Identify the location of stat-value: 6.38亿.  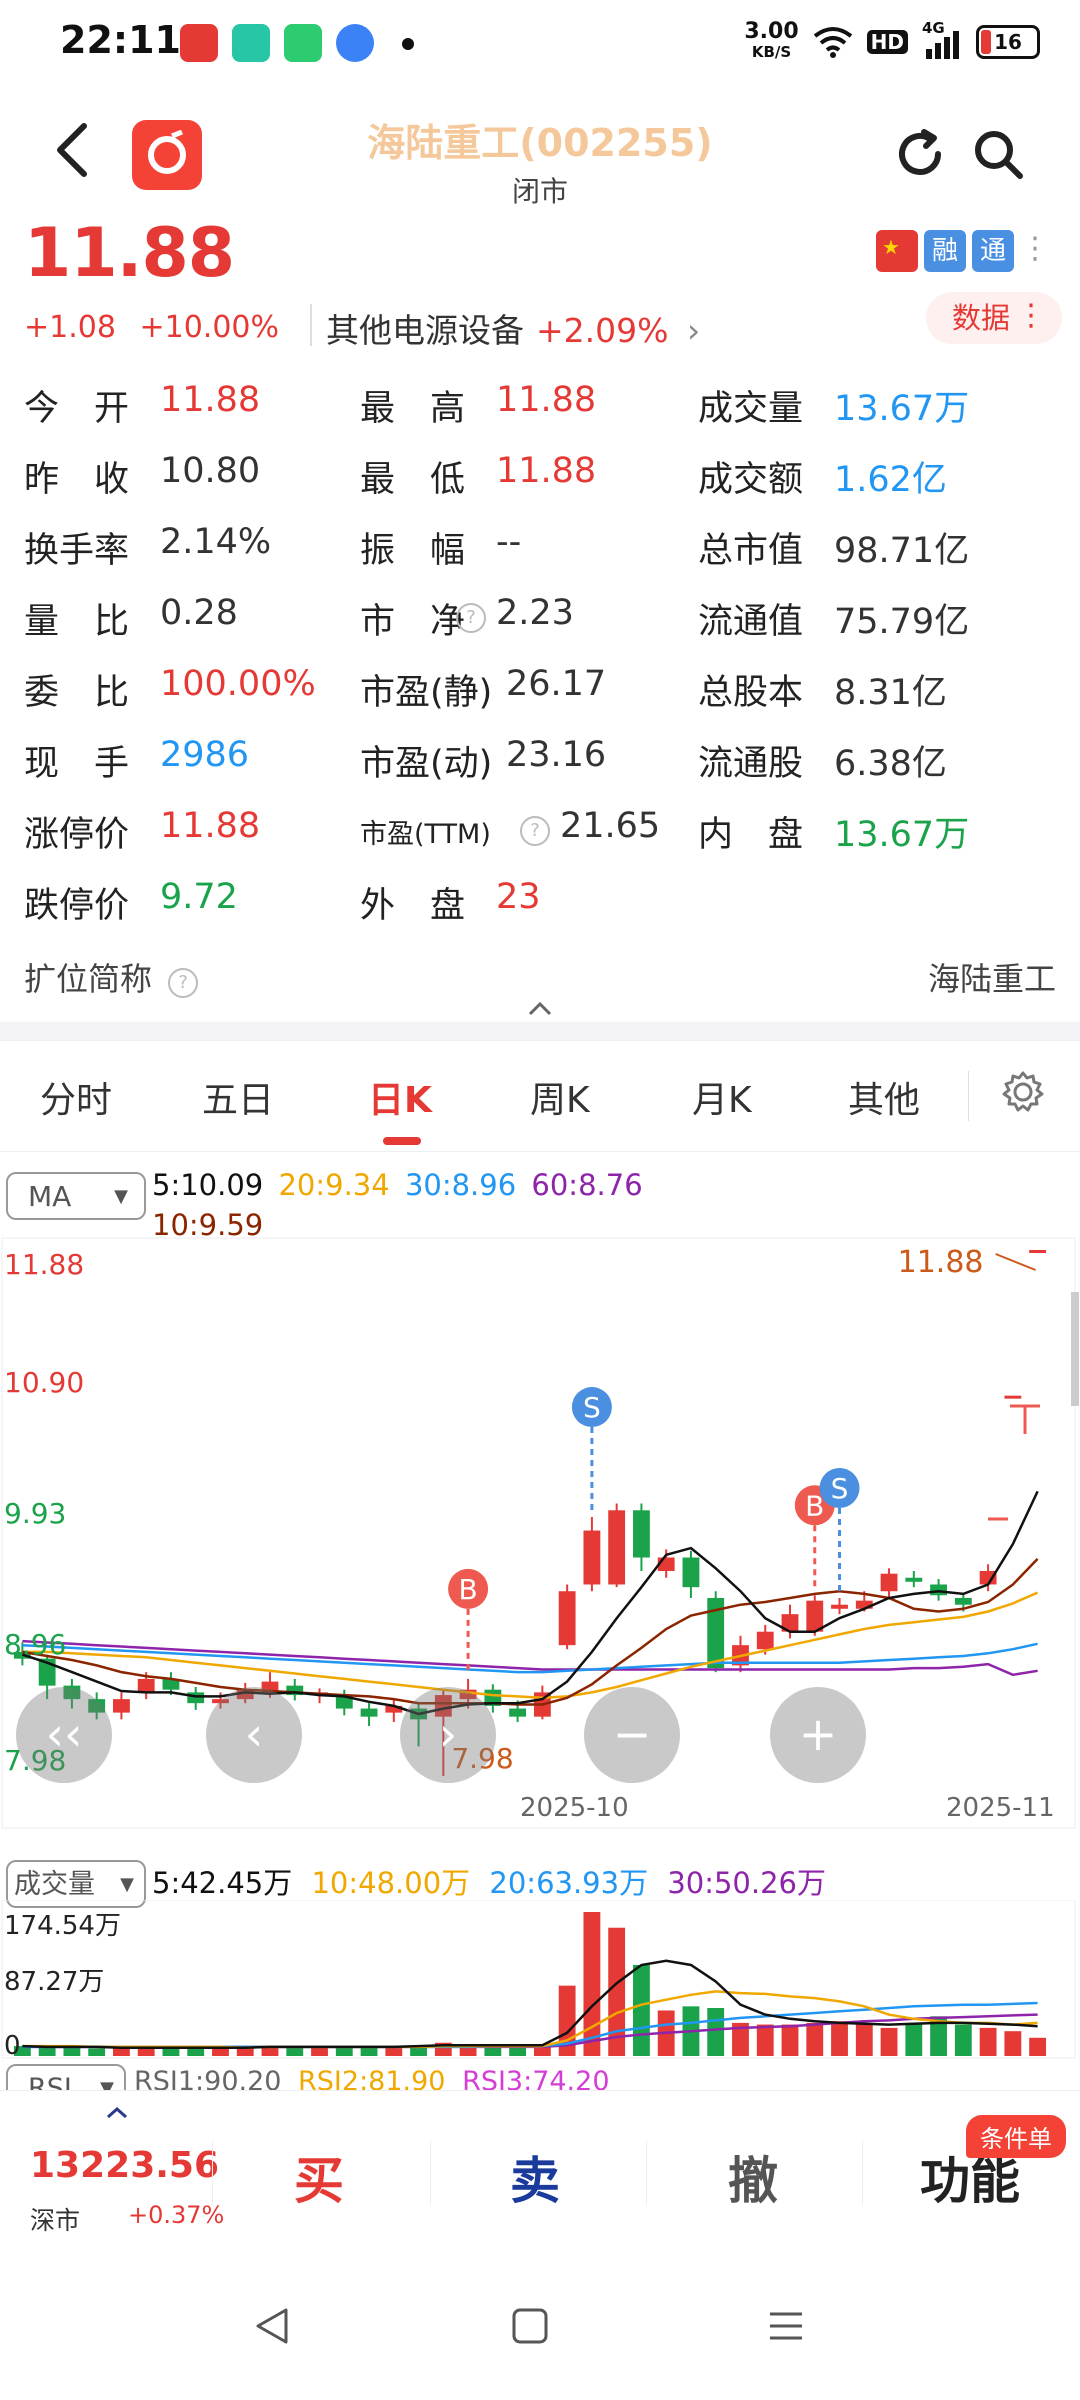
(890, 764).